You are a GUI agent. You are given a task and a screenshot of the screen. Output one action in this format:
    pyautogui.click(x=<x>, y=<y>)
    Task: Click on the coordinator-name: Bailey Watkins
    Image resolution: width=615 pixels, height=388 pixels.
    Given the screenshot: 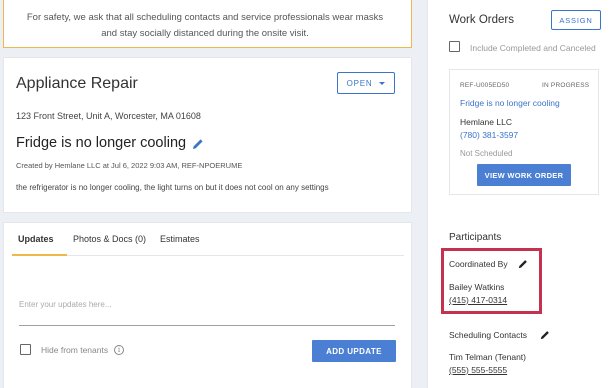 What is the action you would take?
    pyautogui.click(x=477, y=287)
    